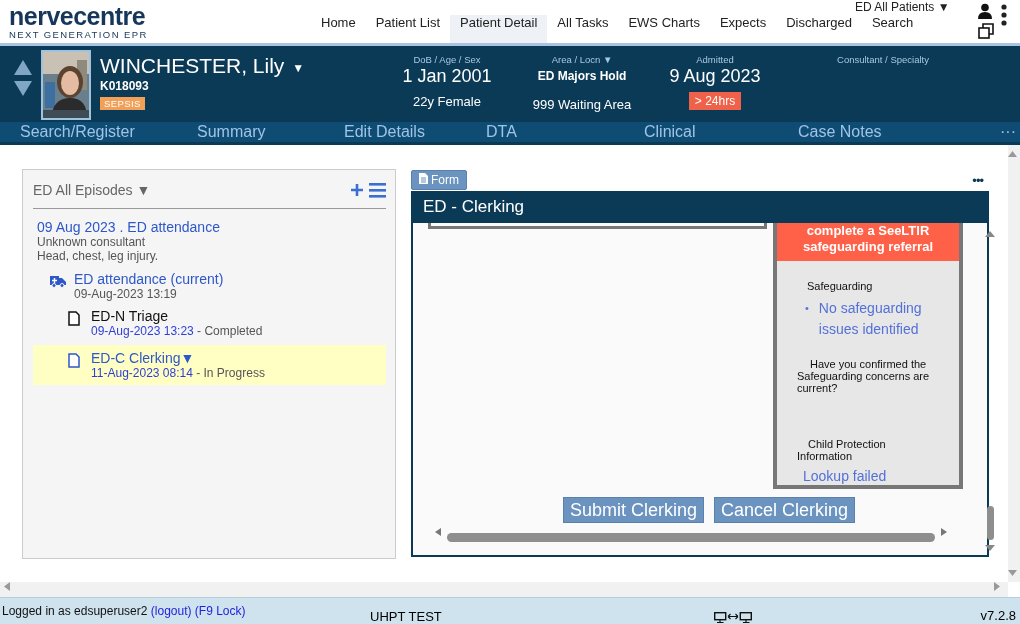 This screenshot has height=624, width=1020. I want to click on tab: Clinical, so click(693, 132).